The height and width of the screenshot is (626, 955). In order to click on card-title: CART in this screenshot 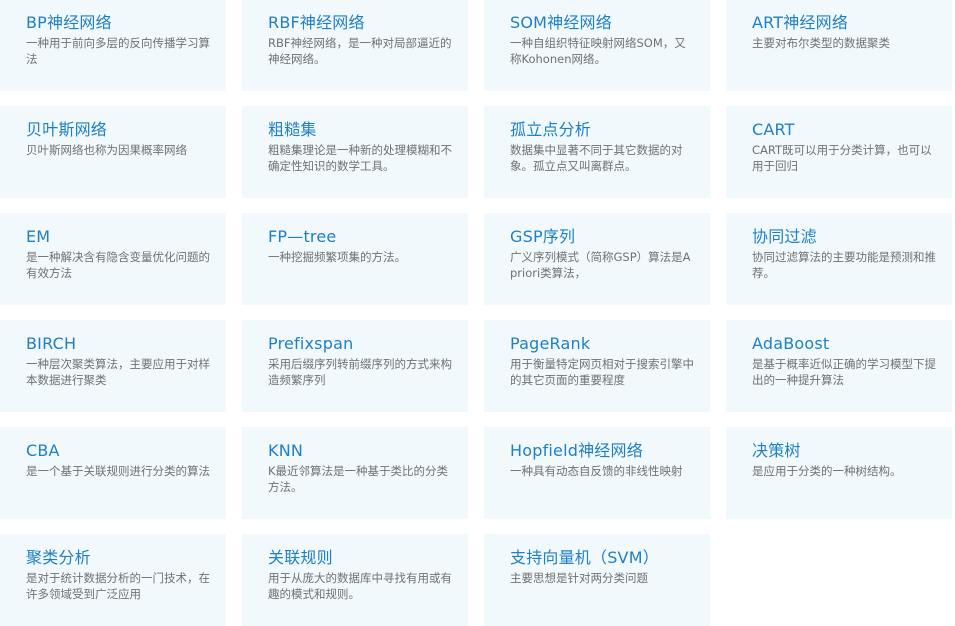, I will do `click(773, 129)`.